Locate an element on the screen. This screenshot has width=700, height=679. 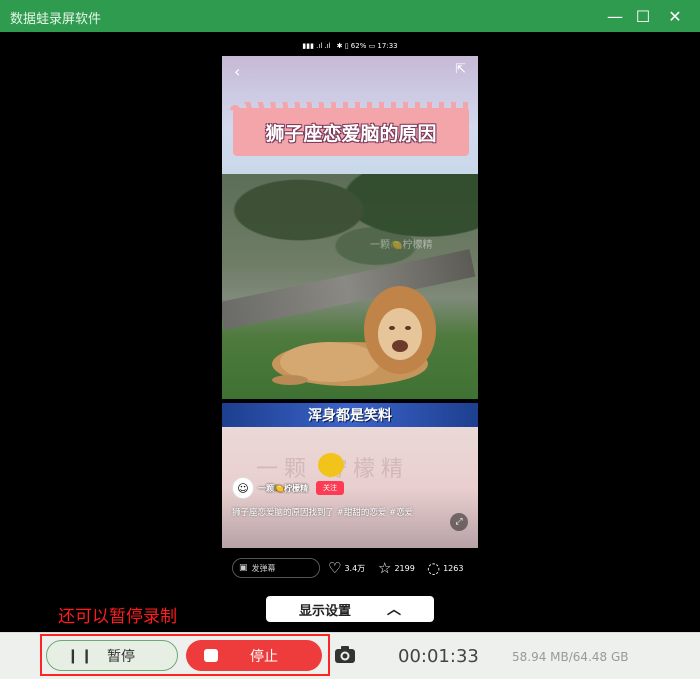
video-caption-text: 浑身都是笑料 is located at coordinates (350, 416).